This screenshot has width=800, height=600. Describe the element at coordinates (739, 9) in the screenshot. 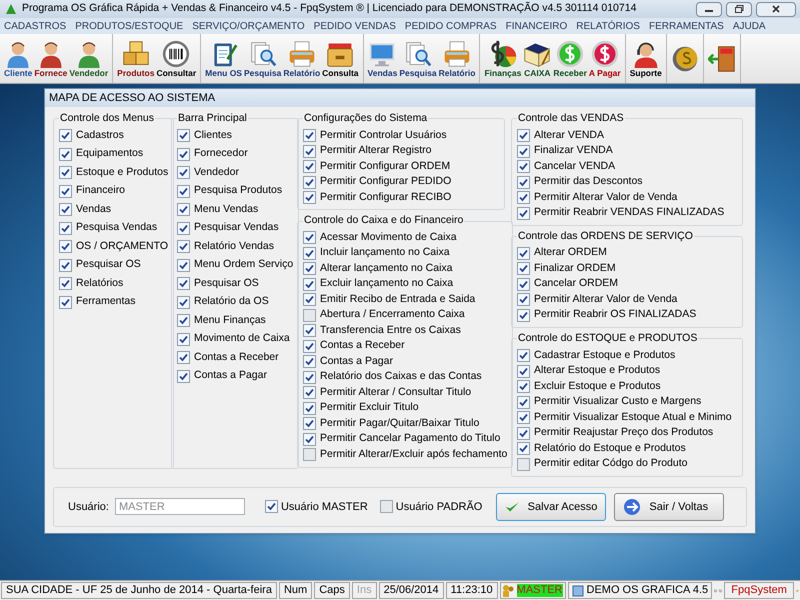

I see `maximize-button` at that location.